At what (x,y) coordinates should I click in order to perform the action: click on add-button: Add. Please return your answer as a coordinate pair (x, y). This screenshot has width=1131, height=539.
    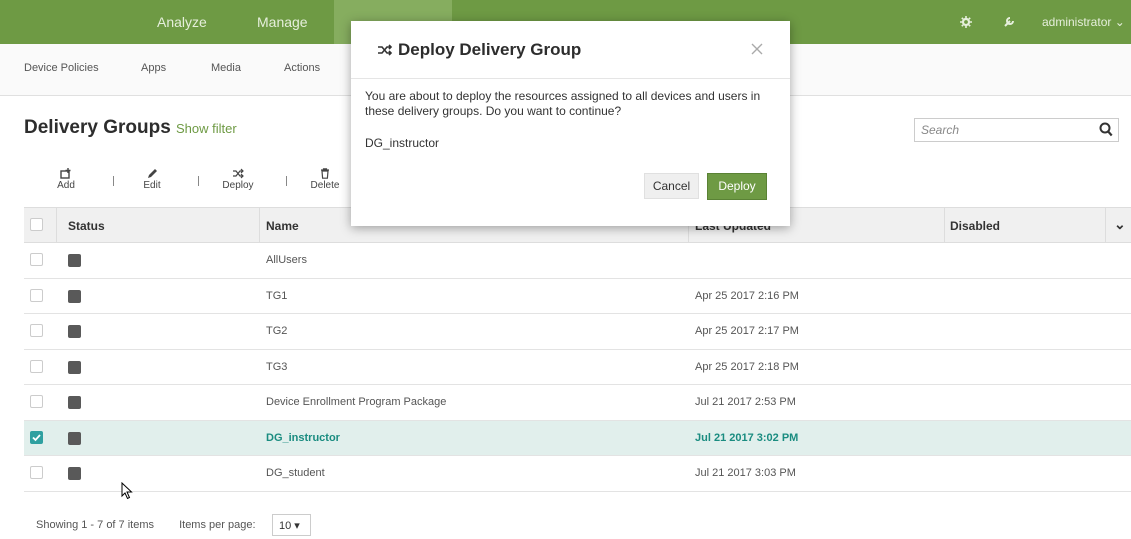
    Looking at the image, I should click on (66, 179).